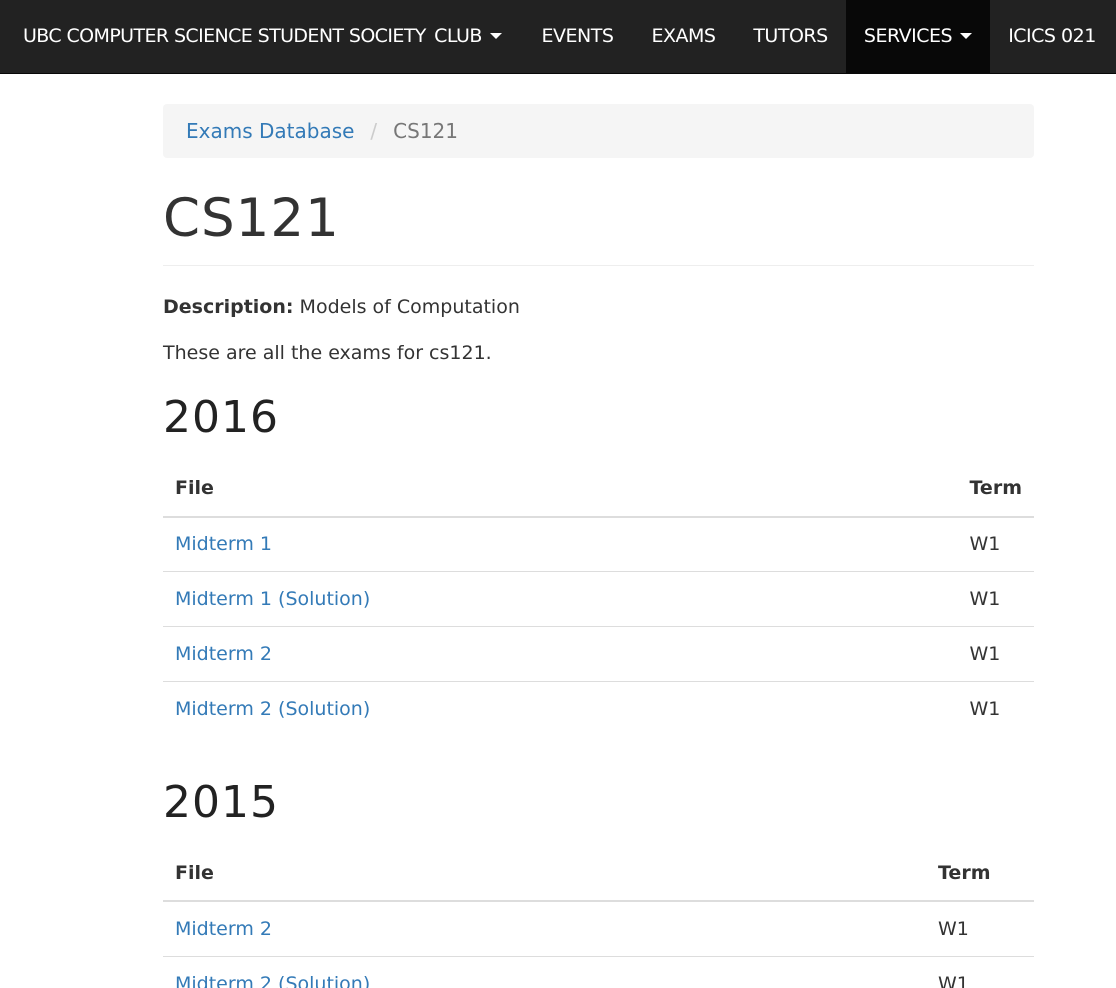 The image size is (1116, 988). Describe the element at coordinates (458, 36) in the screenshot. I see `nav-club-label: CLUB` at that location.